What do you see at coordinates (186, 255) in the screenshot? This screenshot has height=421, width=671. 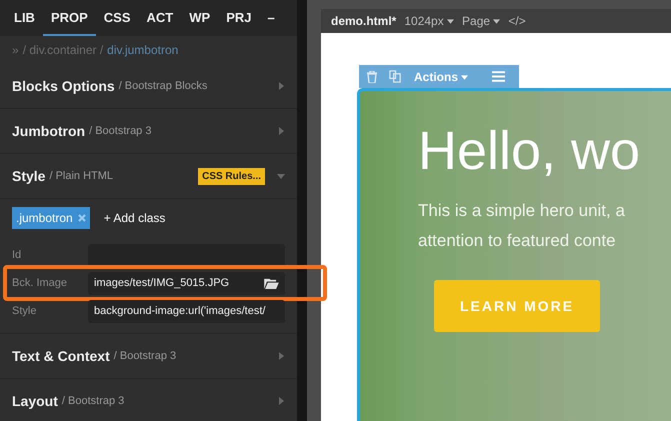 I see `input-field` at bounding box center [186, 255].